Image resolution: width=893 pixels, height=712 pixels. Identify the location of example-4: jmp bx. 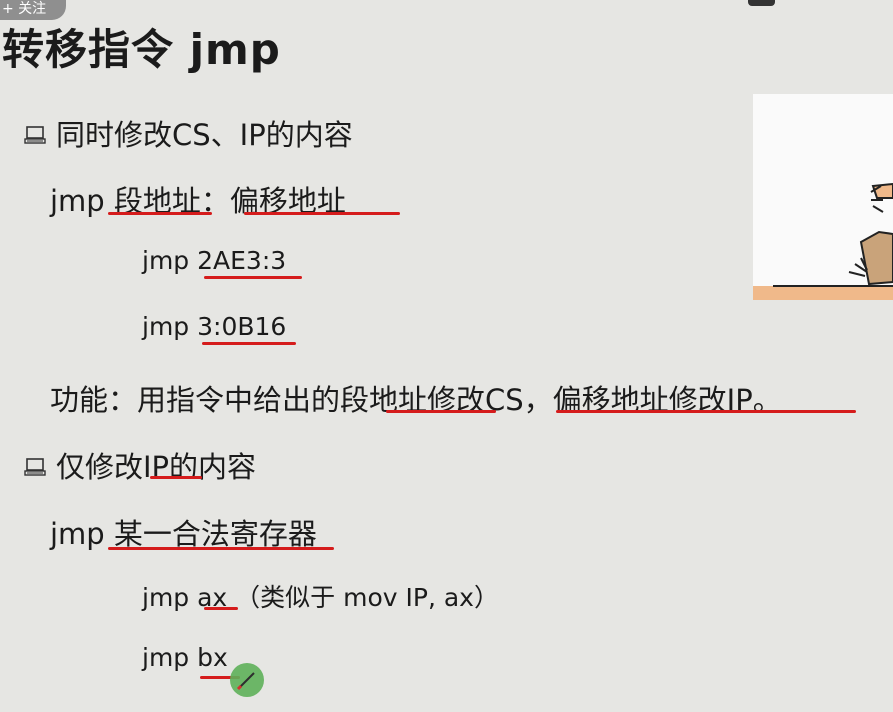
(185, 657).